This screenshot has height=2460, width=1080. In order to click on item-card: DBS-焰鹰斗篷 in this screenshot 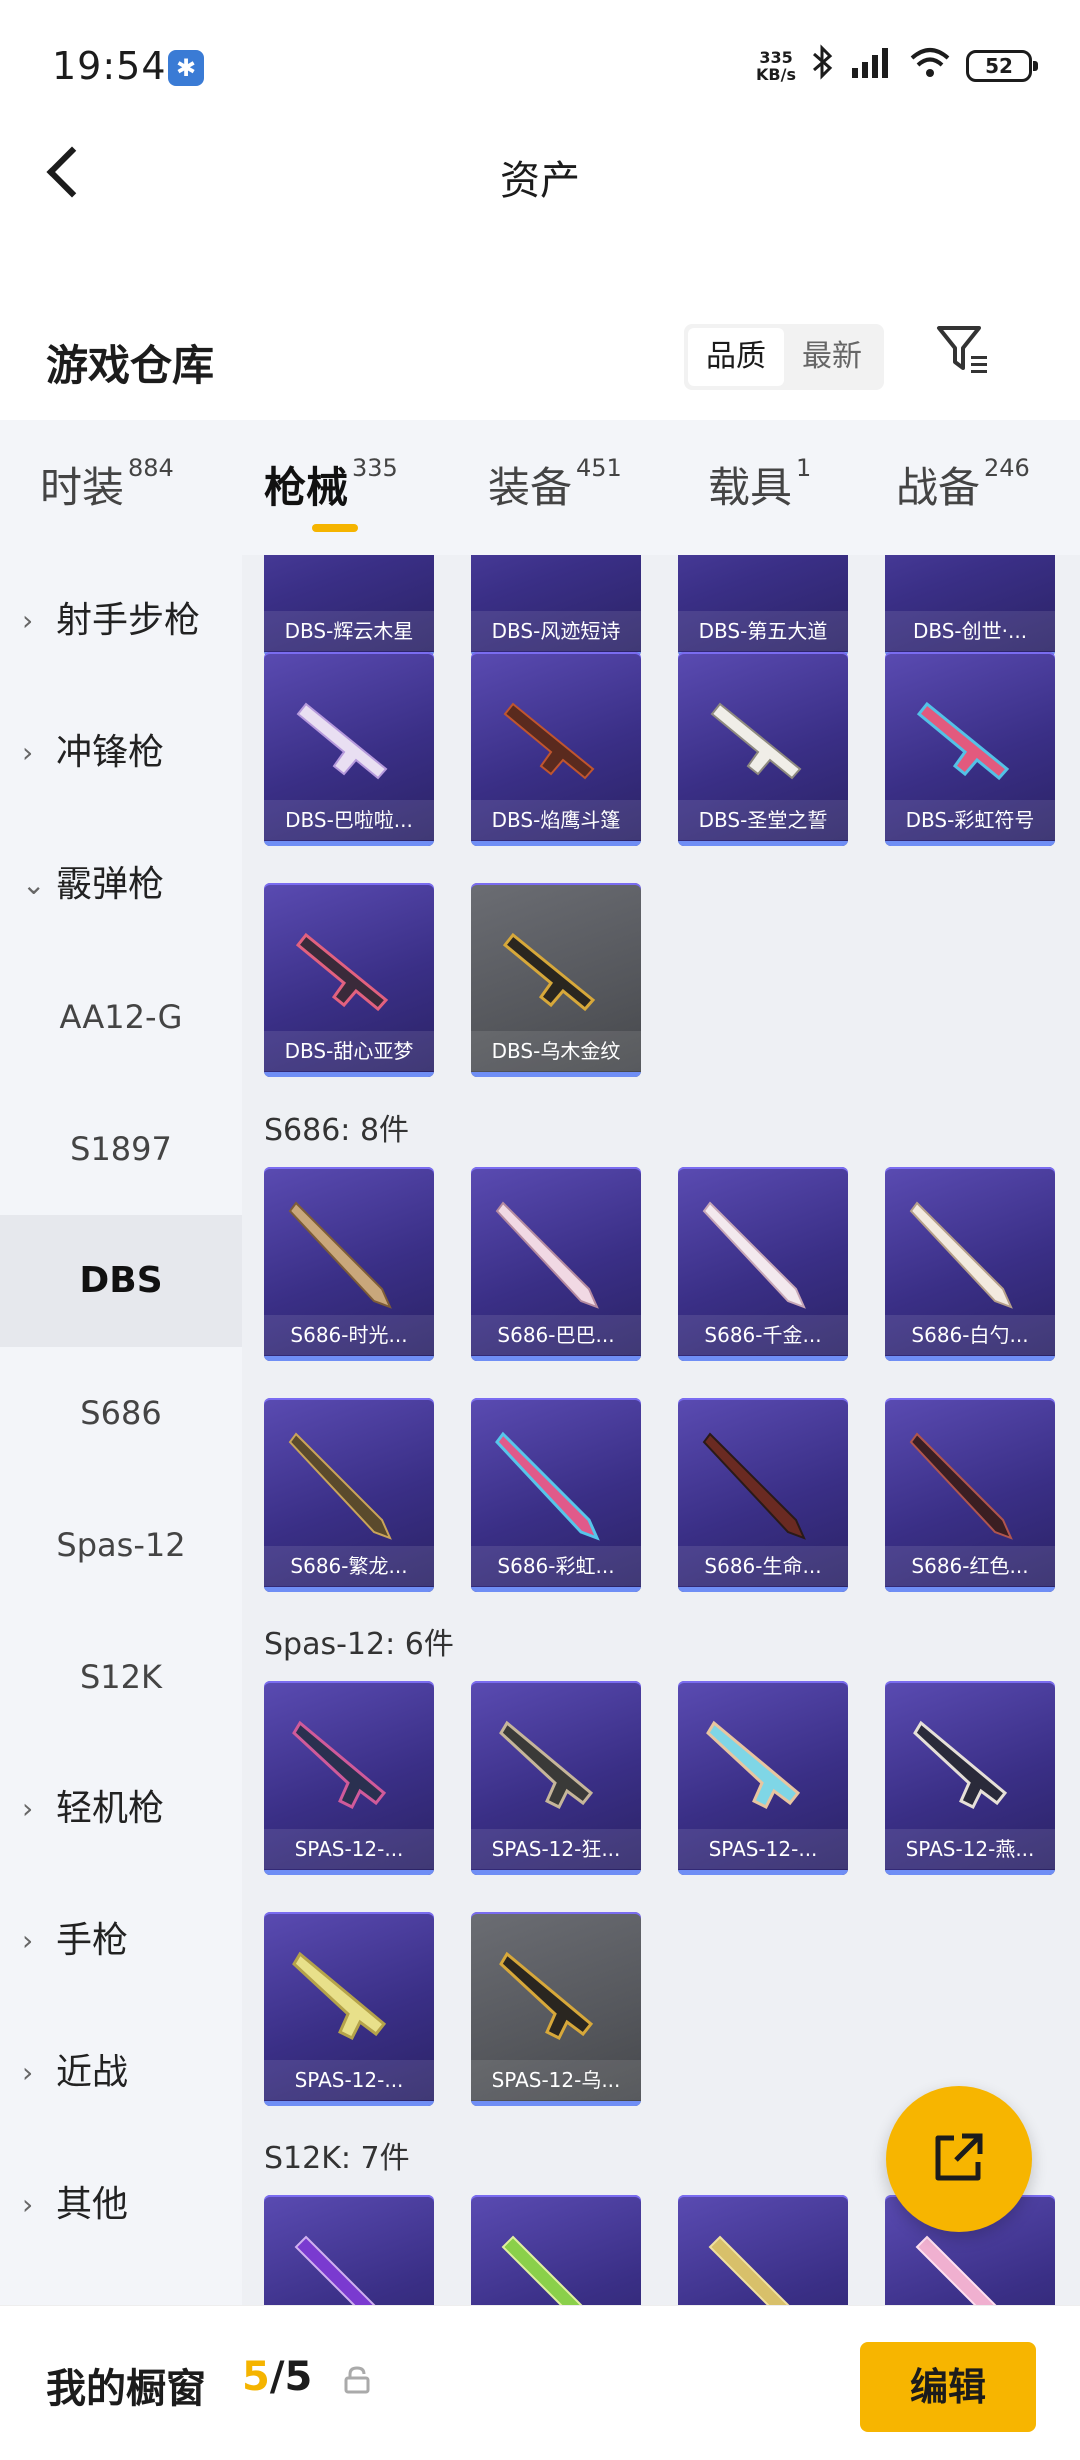, I will do `click(556, 749)`.